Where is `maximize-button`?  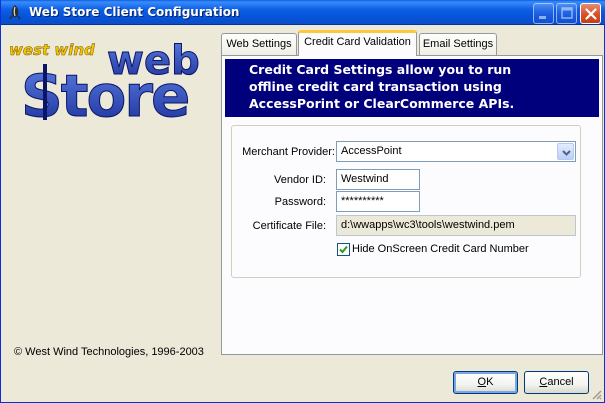
maximize-button is located at coordinates (566, 13).